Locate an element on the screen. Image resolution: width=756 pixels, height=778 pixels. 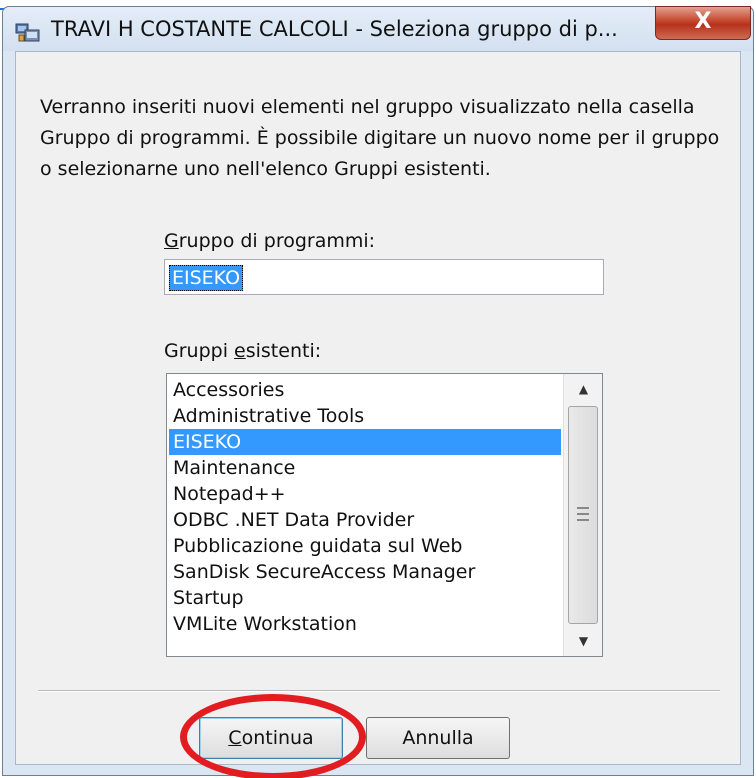
program-group-label-accelerator: G is located at coordinates (171, 241).